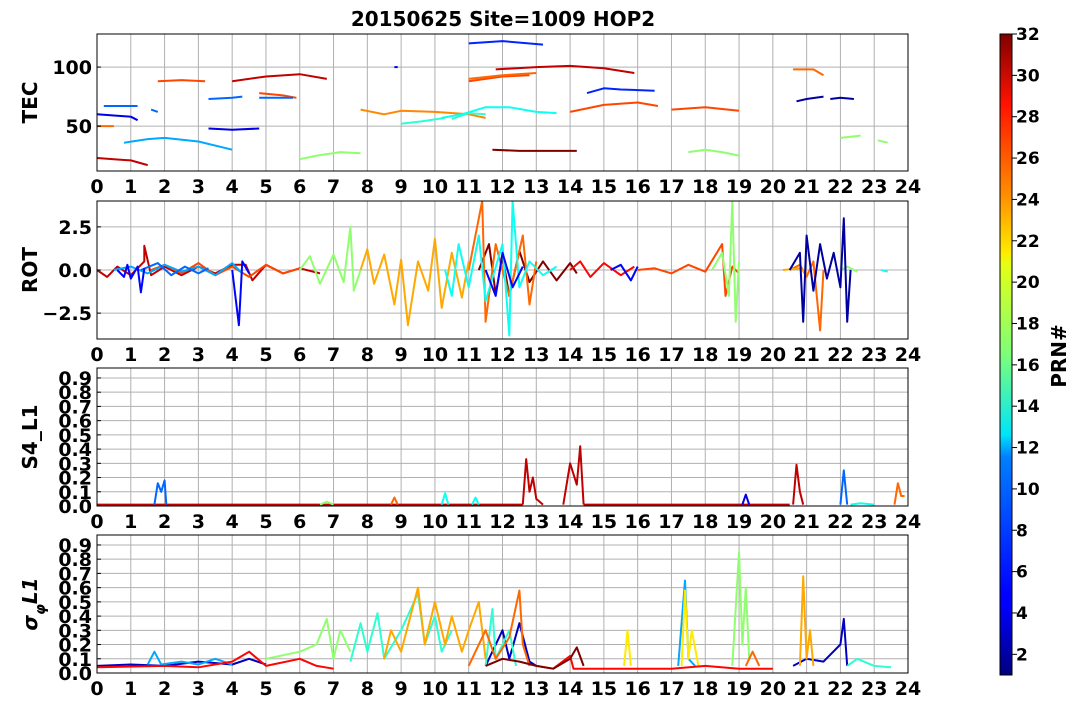 The height and width of the screenshot is (709, 1077). I want to click on s4-xtick-label: 3, so click(198, 522).